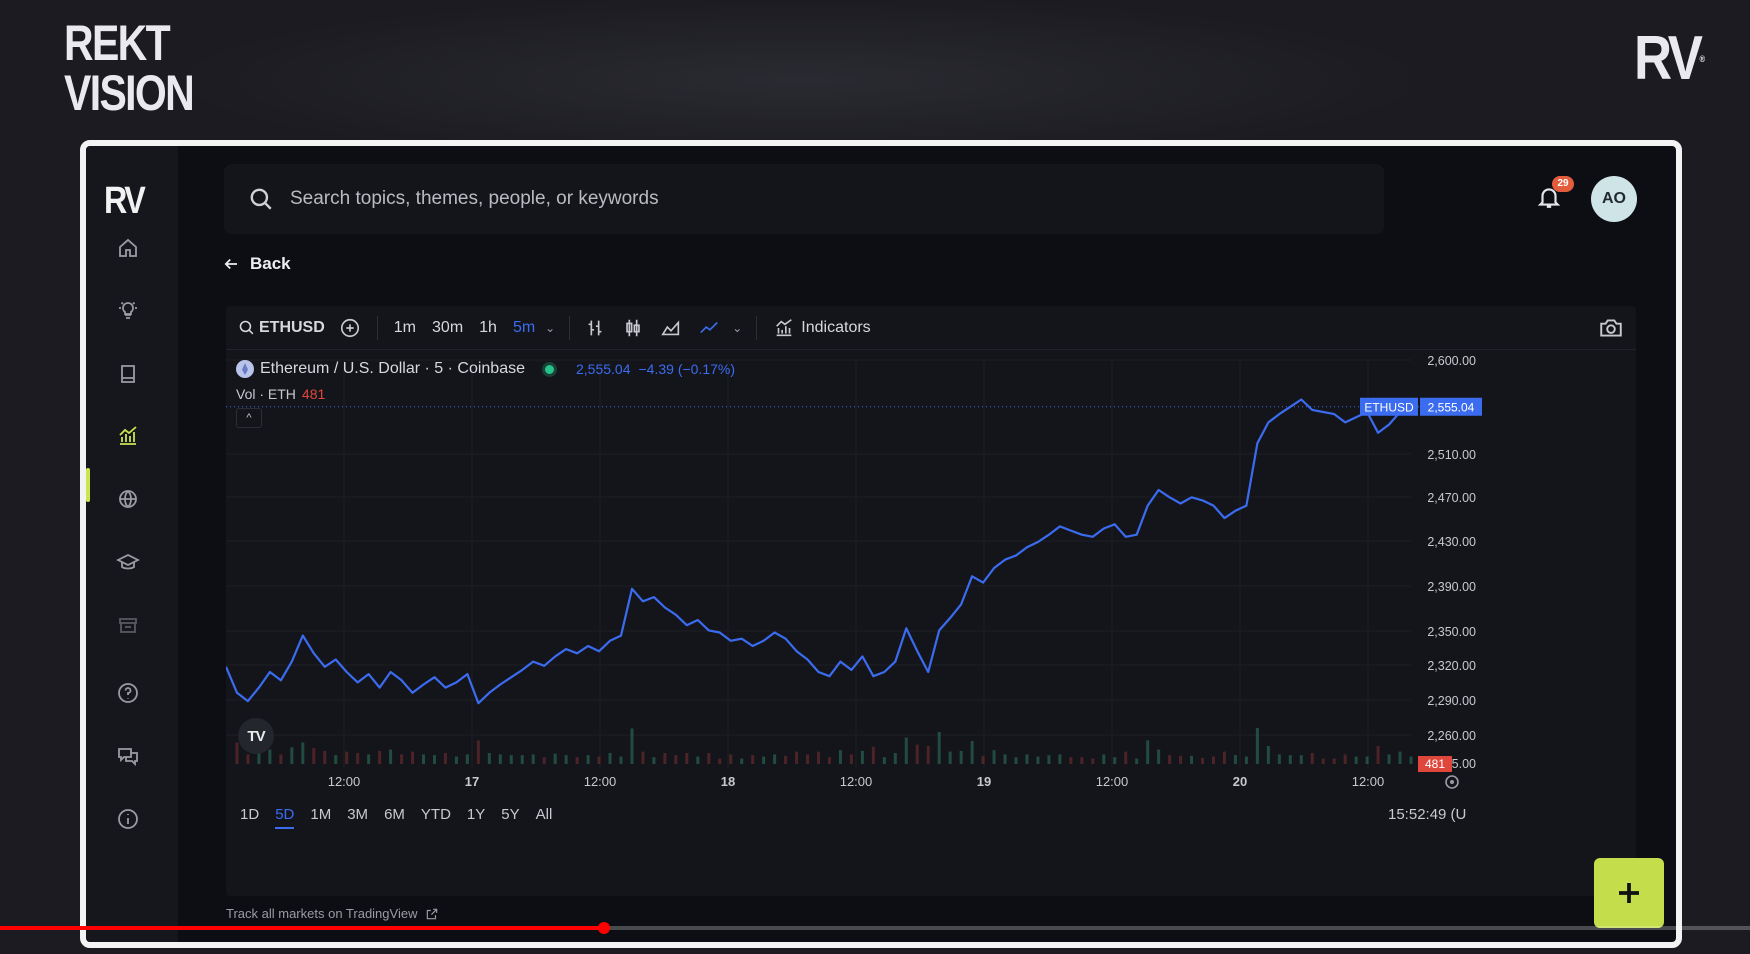 The height and width of the screenshot is (954, 1750). I want to click on sidebar-logo: RV, so click(125, 201).